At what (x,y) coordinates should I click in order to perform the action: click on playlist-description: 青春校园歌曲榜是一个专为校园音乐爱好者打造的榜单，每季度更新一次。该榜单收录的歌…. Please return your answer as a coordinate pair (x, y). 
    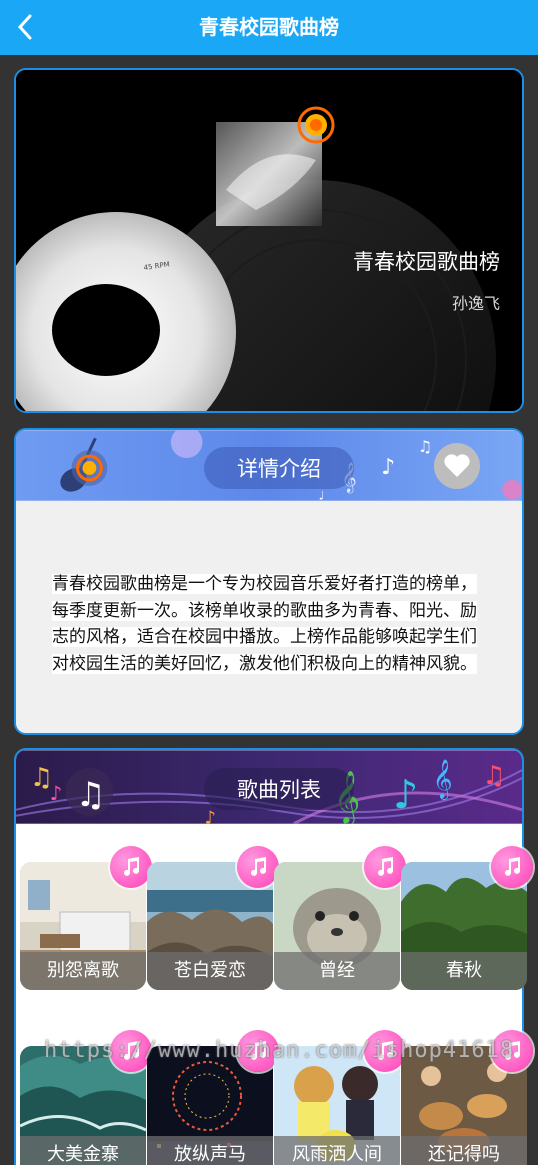
    Looking at the image, I should click on (264, 624).